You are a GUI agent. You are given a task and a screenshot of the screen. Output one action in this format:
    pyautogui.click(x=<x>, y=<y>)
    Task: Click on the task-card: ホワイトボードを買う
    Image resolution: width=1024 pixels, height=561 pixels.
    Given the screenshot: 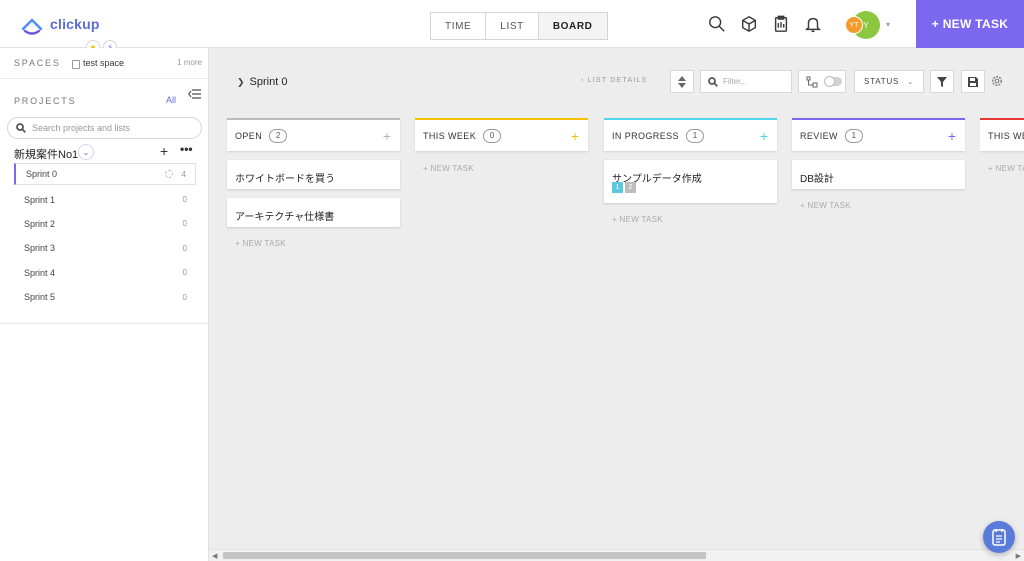 What is the action you would take?
    pyautogui.click(x=313, y=174)
    